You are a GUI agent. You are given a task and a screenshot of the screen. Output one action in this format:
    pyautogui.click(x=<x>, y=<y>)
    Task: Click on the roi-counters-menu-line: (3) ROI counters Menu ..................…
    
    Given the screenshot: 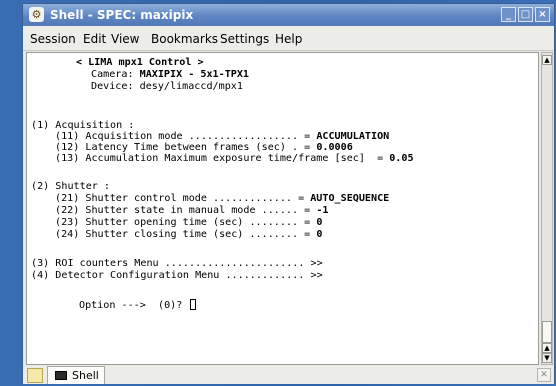 What is the action you would take?
    pyautogui.click(x=177, y=263)
    